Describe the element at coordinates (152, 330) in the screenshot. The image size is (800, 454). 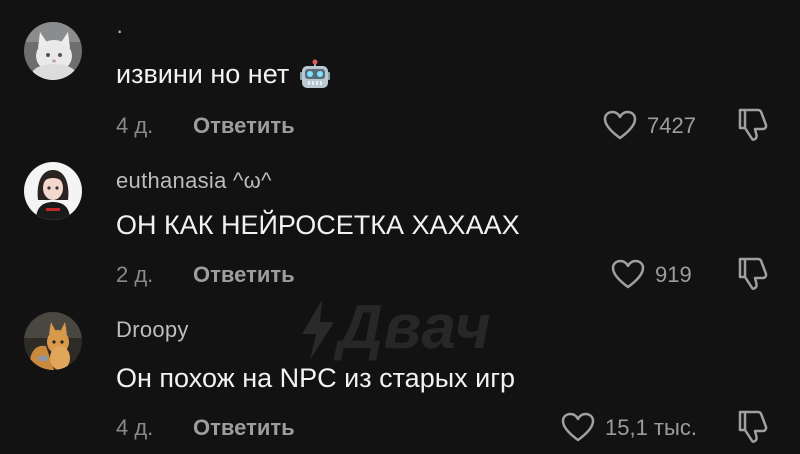
I see `username: Droopy` at that location.